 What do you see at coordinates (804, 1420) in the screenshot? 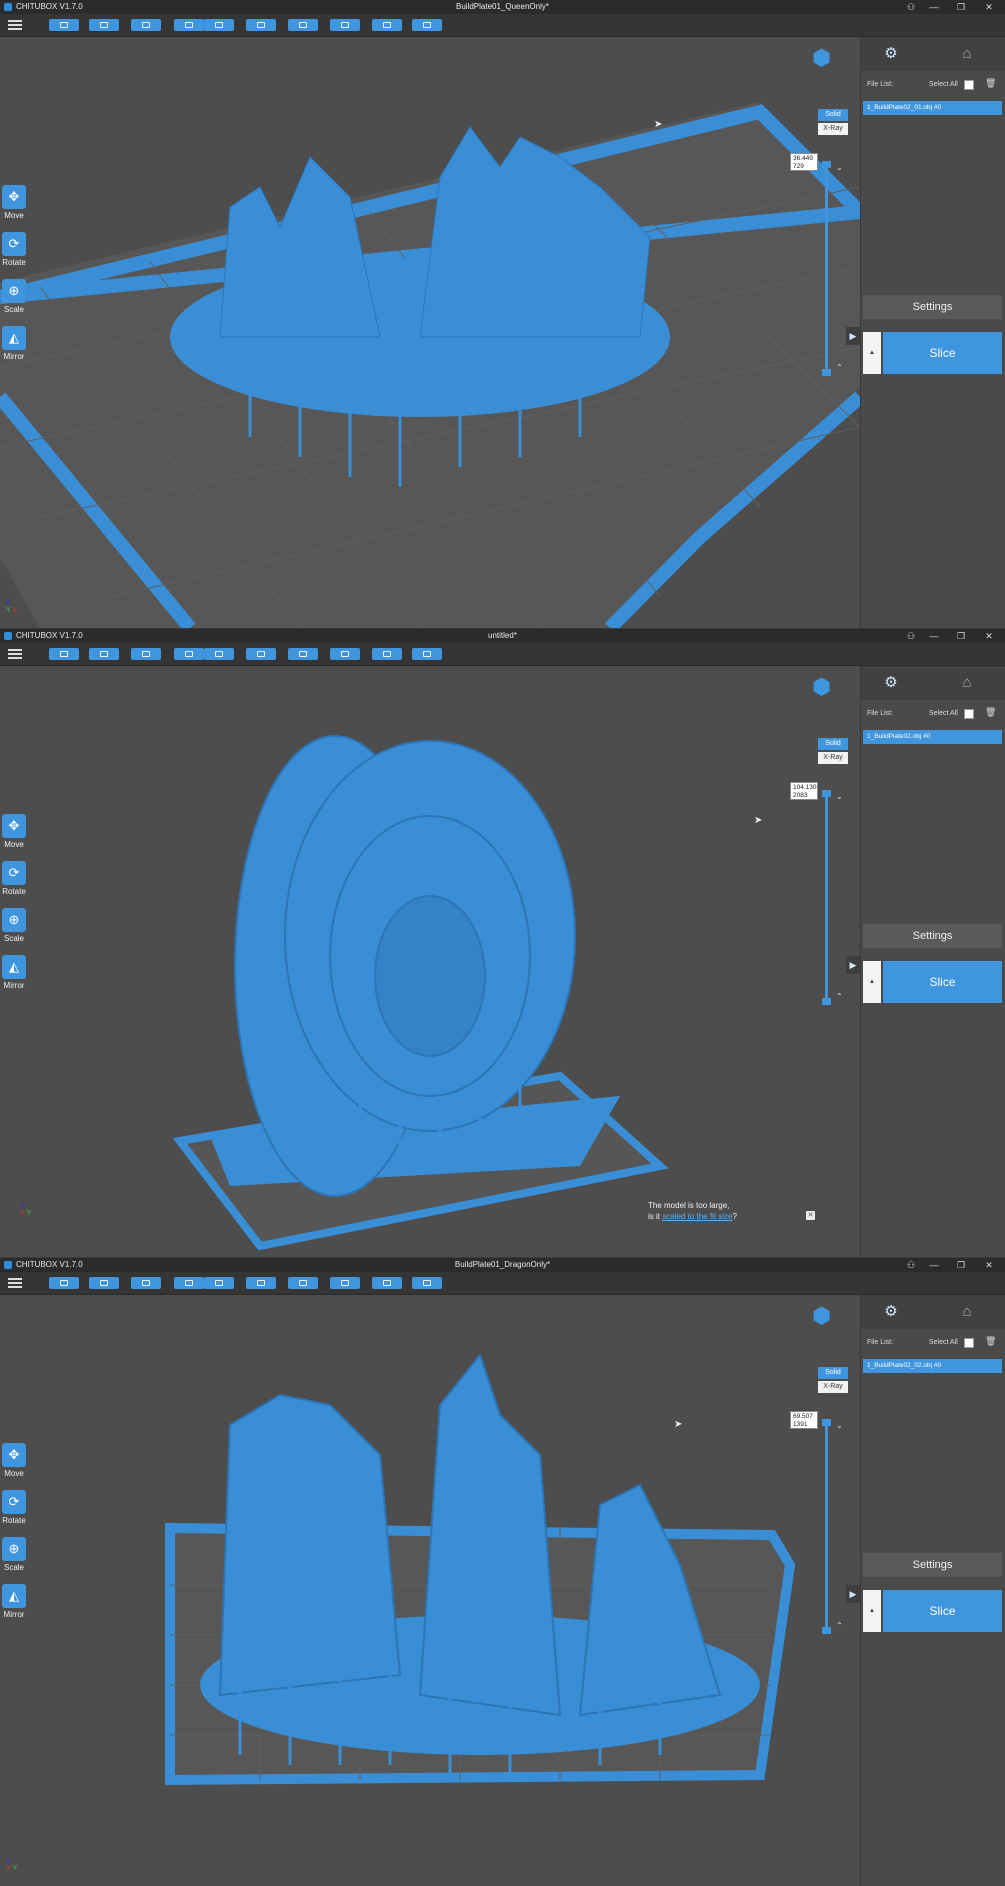
I see `layer-slider-value: 69.507 1391` at bounding box center [804, 1420].